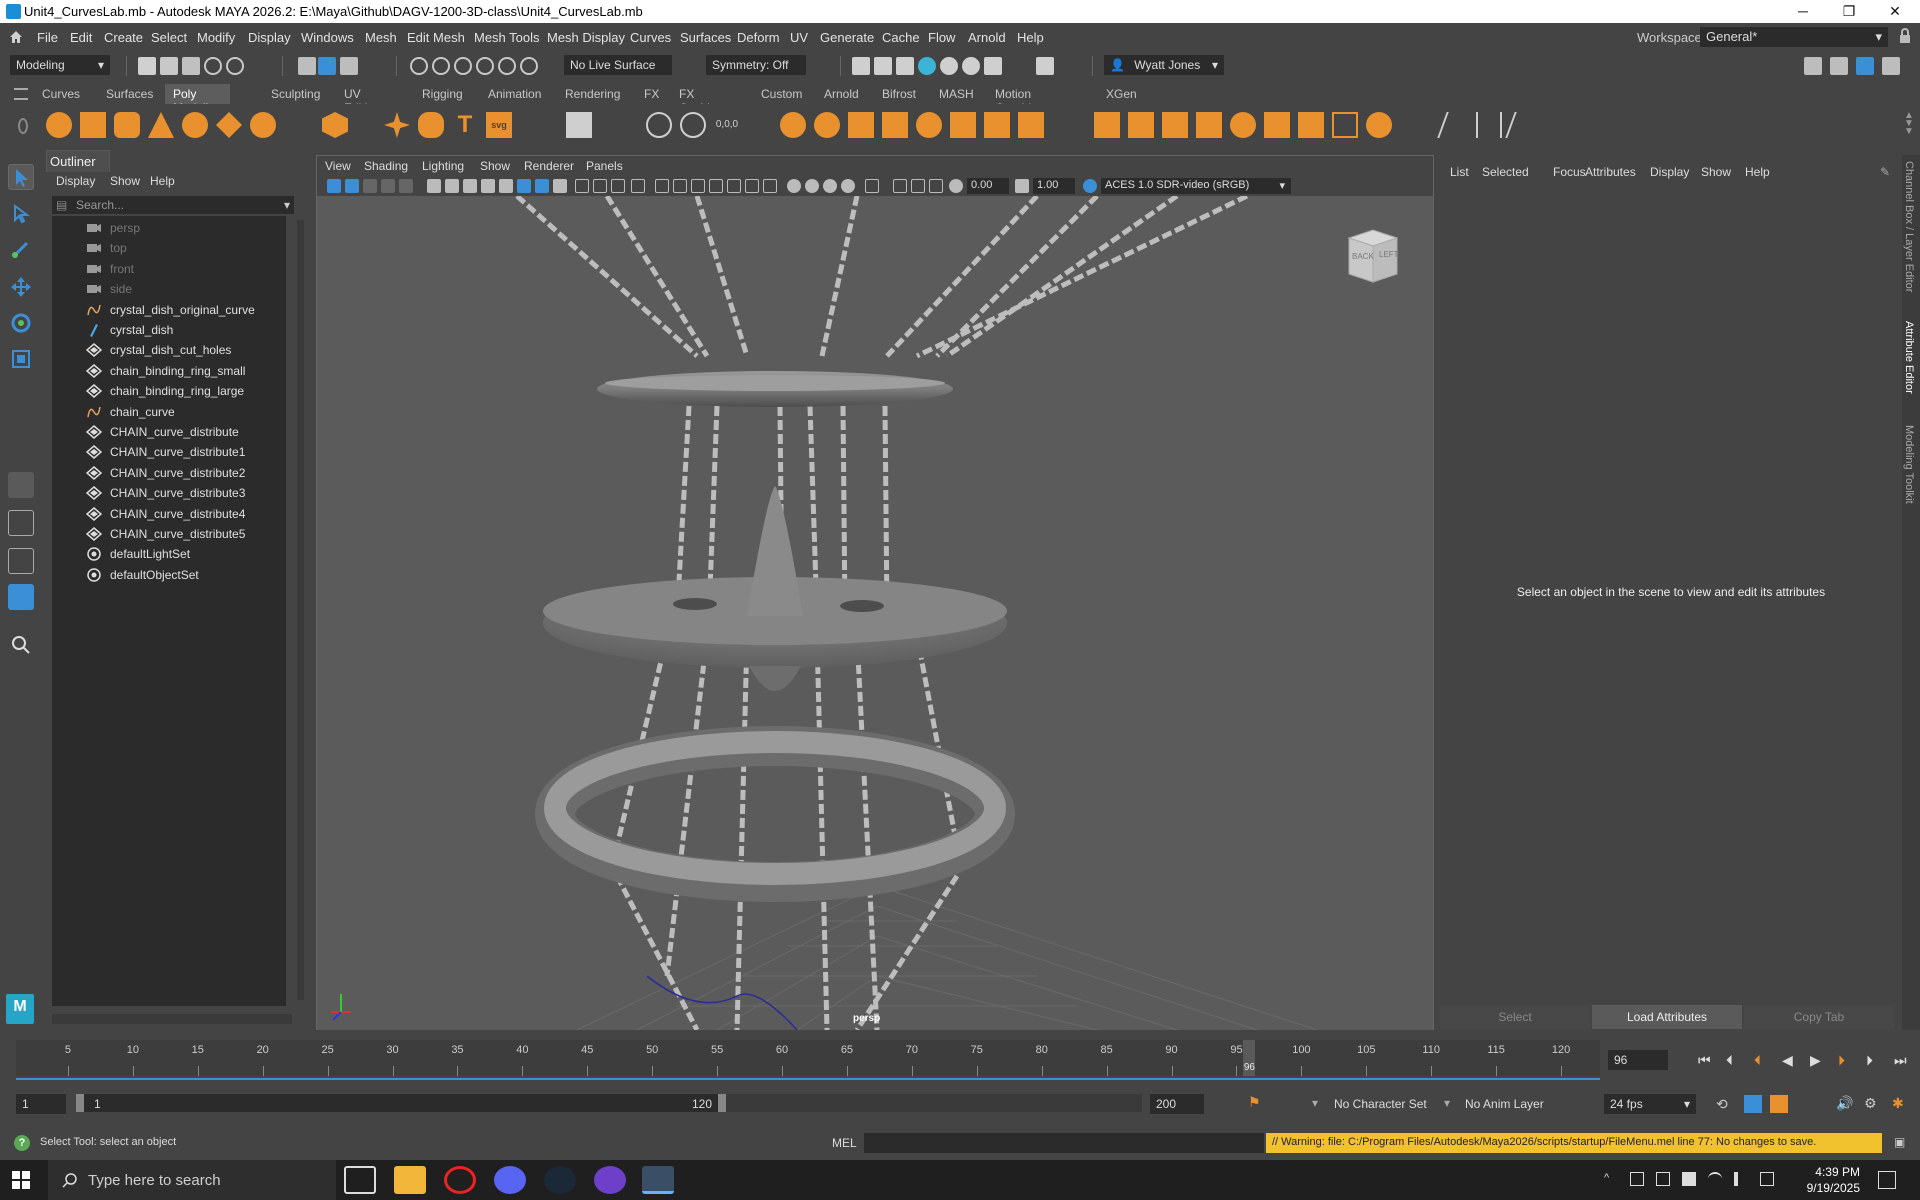 This screenshot has height=1200, width=1920. I want to click on ae-menu-list: List, so click(1459, 172).